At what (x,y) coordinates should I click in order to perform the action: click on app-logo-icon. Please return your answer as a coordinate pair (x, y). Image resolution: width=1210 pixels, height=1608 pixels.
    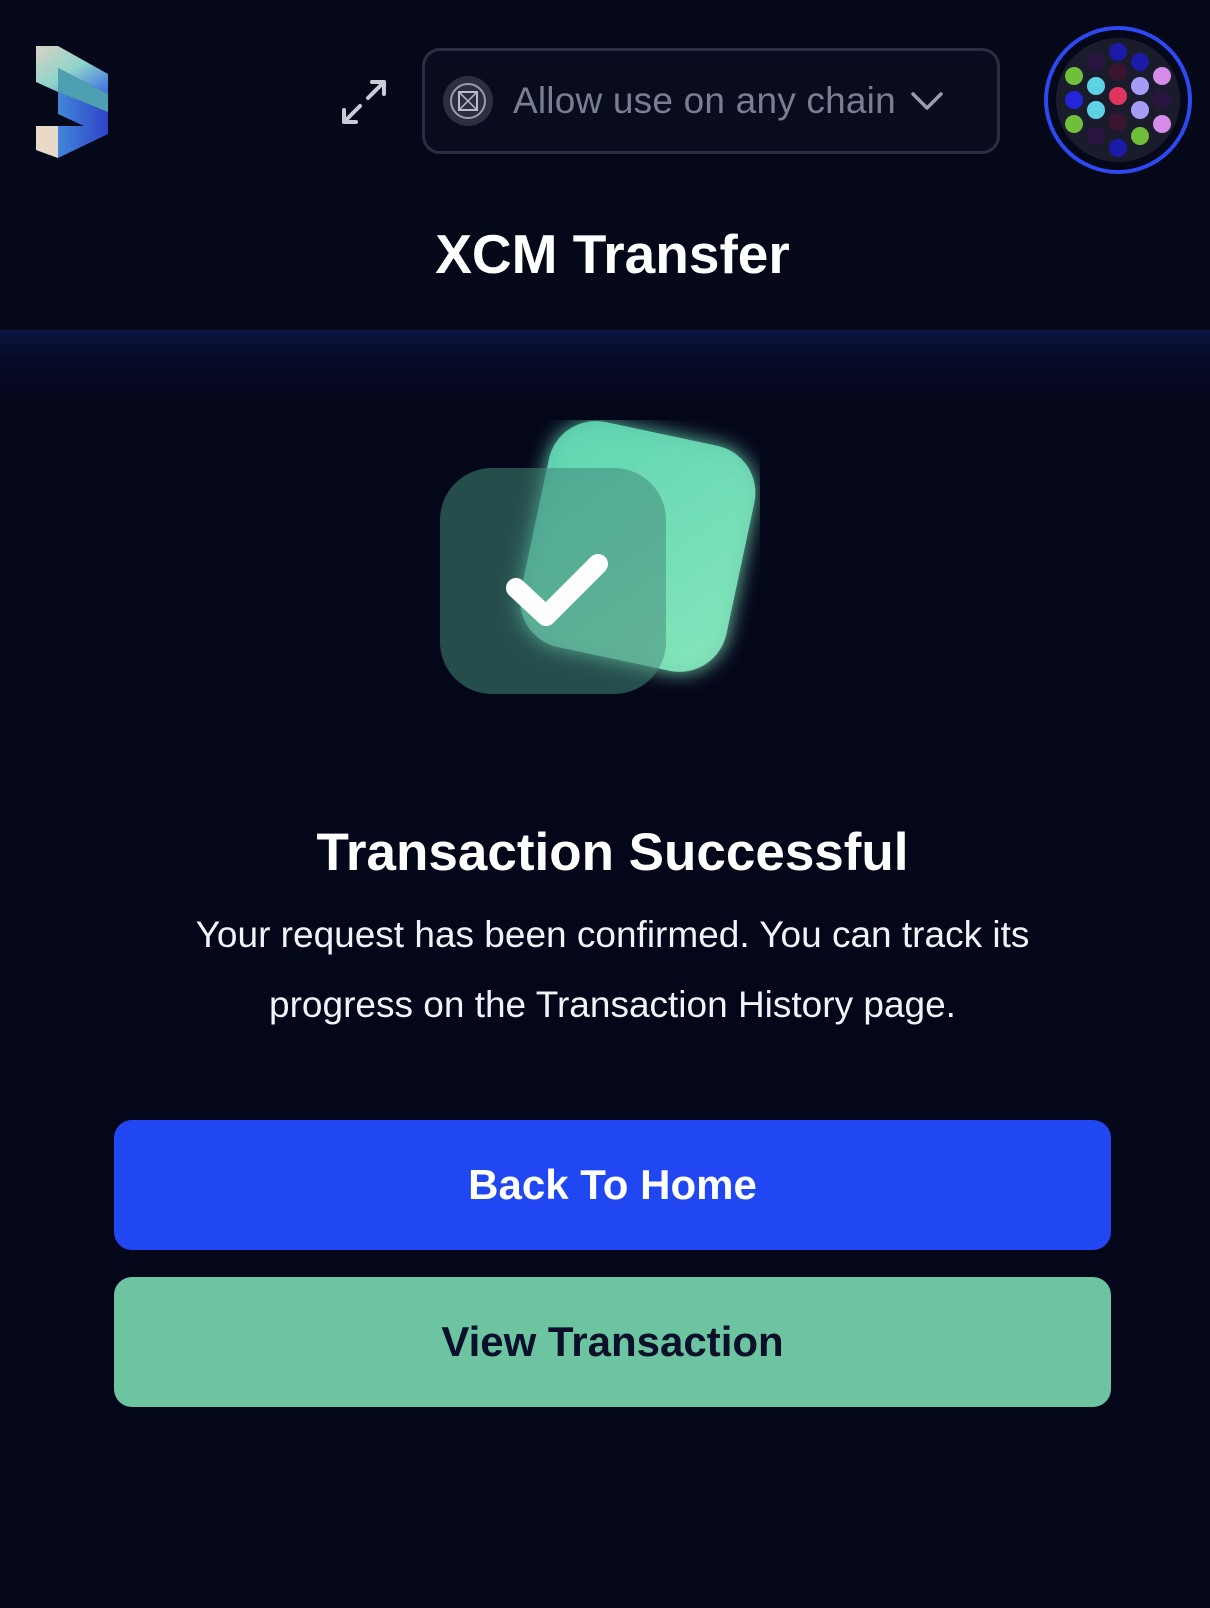
    Looking at the image, I should click on (71, 102).